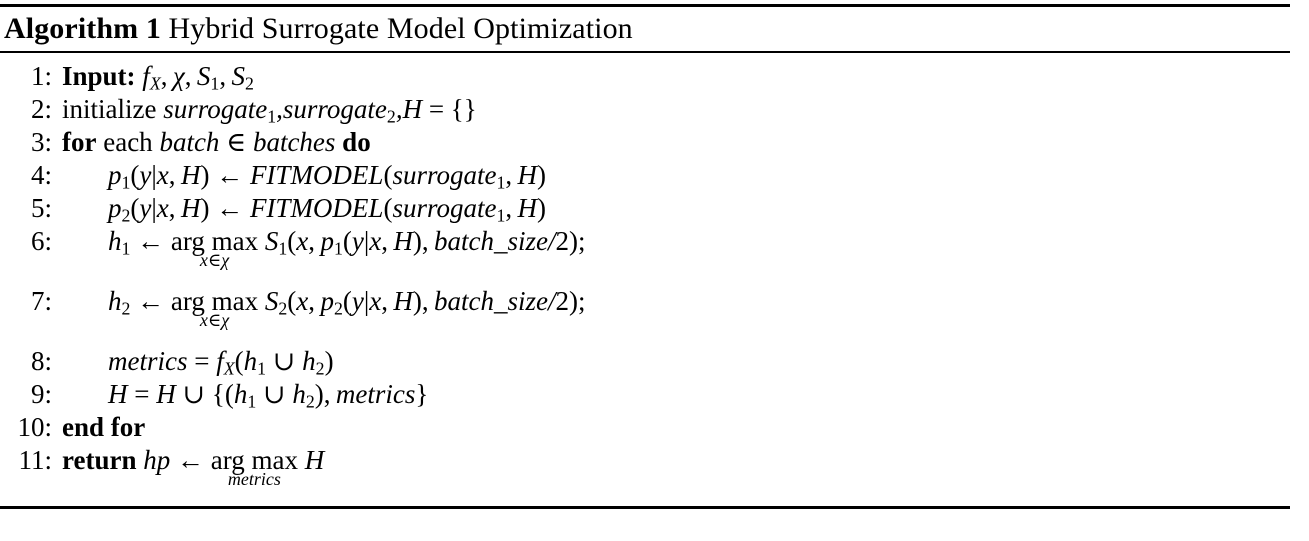 This screenshot has width=1309, height=541. I want to click on limit-var-x: x, so click(203, 260).